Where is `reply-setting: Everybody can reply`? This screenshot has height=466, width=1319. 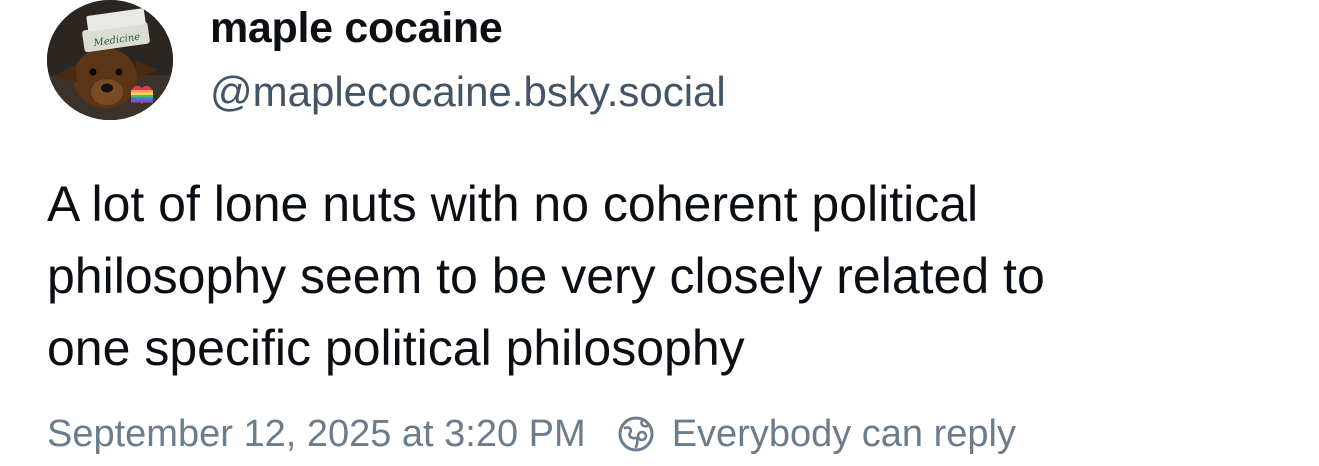
reply-setting: Everybody can reply is located at coordinates (816, 434).